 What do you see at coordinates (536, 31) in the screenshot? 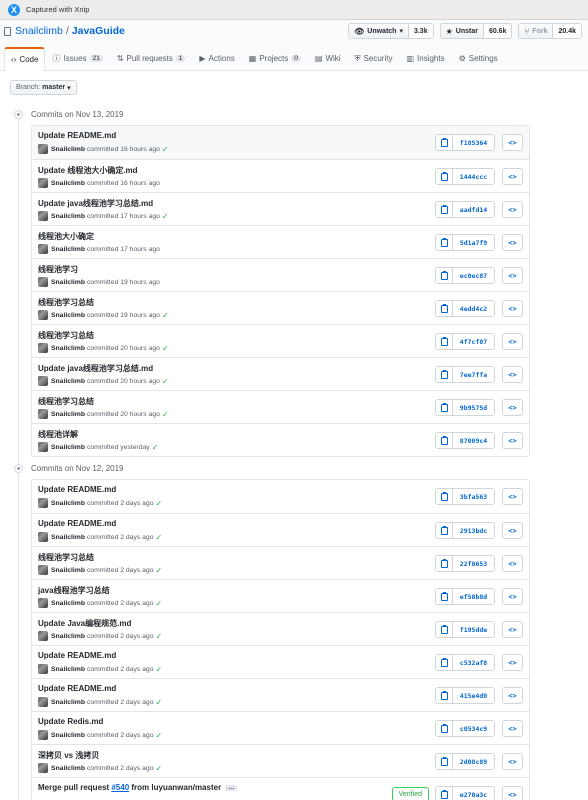
I see `fork-button: ⑂ Fork` at bounding box center [536, 31].